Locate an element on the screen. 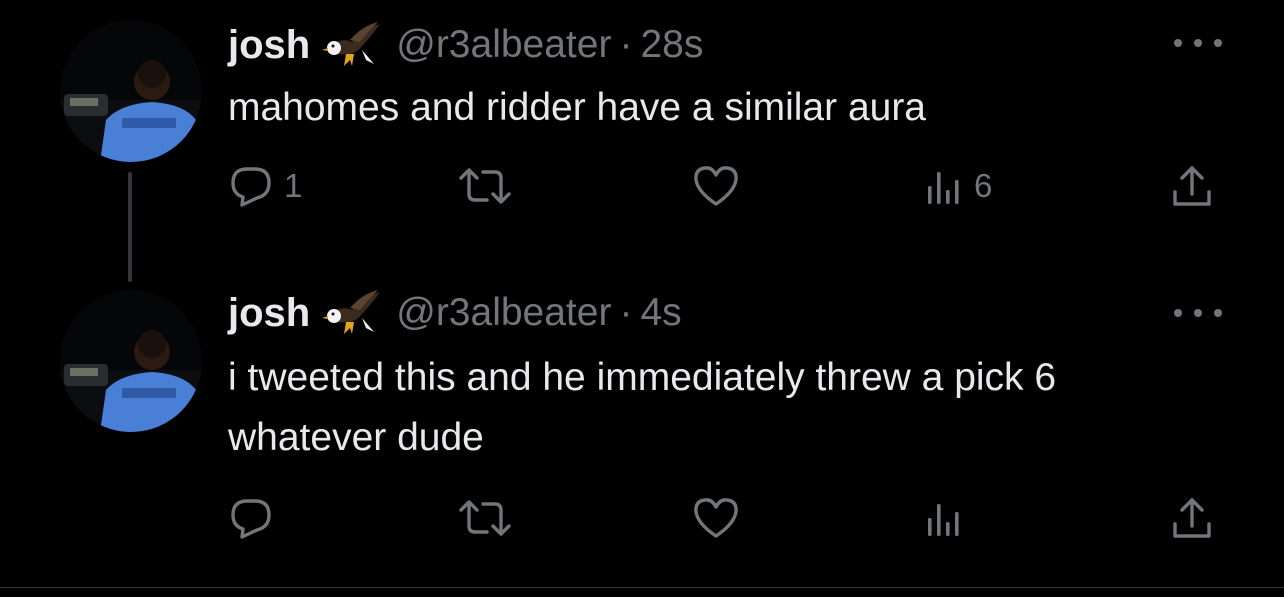 This screenshot has width=1284, height=597. tweet-actions is located at coordinates (728, 518).